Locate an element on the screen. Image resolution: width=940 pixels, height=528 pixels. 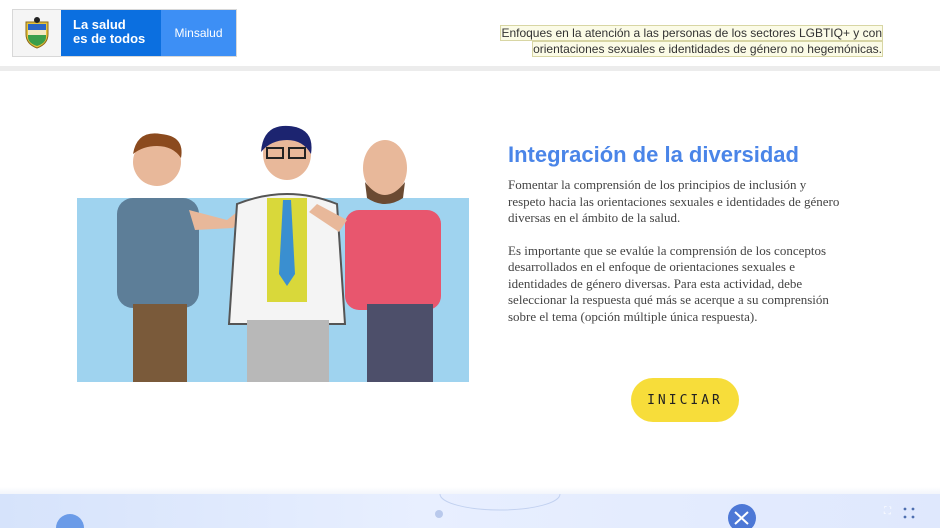
footer-fade is located at coordinates (470, 490).